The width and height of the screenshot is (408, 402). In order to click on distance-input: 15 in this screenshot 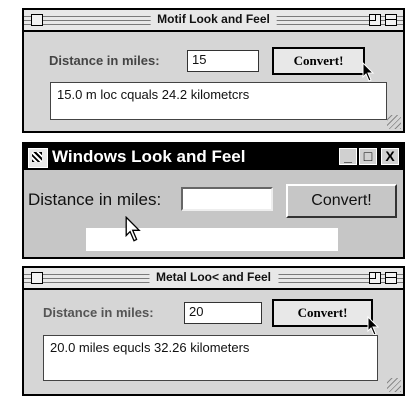, I will do `click(223, 61)`.